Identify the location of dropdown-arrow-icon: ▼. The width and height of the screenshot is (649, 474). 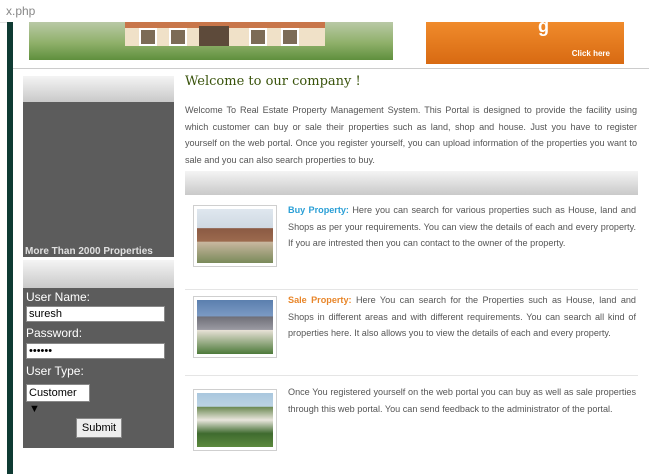
(34, 409).